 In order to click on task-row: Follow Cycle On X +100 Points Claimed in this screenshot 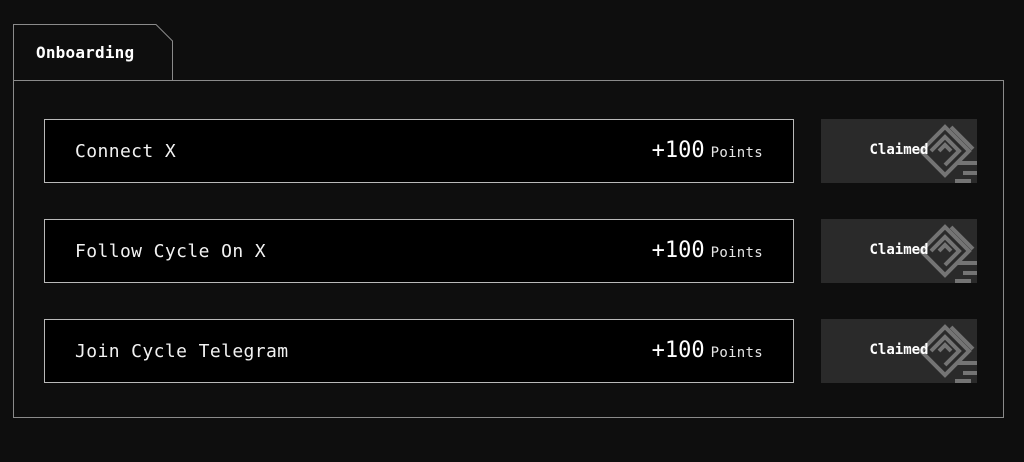, I will do `click(517, 251)`.